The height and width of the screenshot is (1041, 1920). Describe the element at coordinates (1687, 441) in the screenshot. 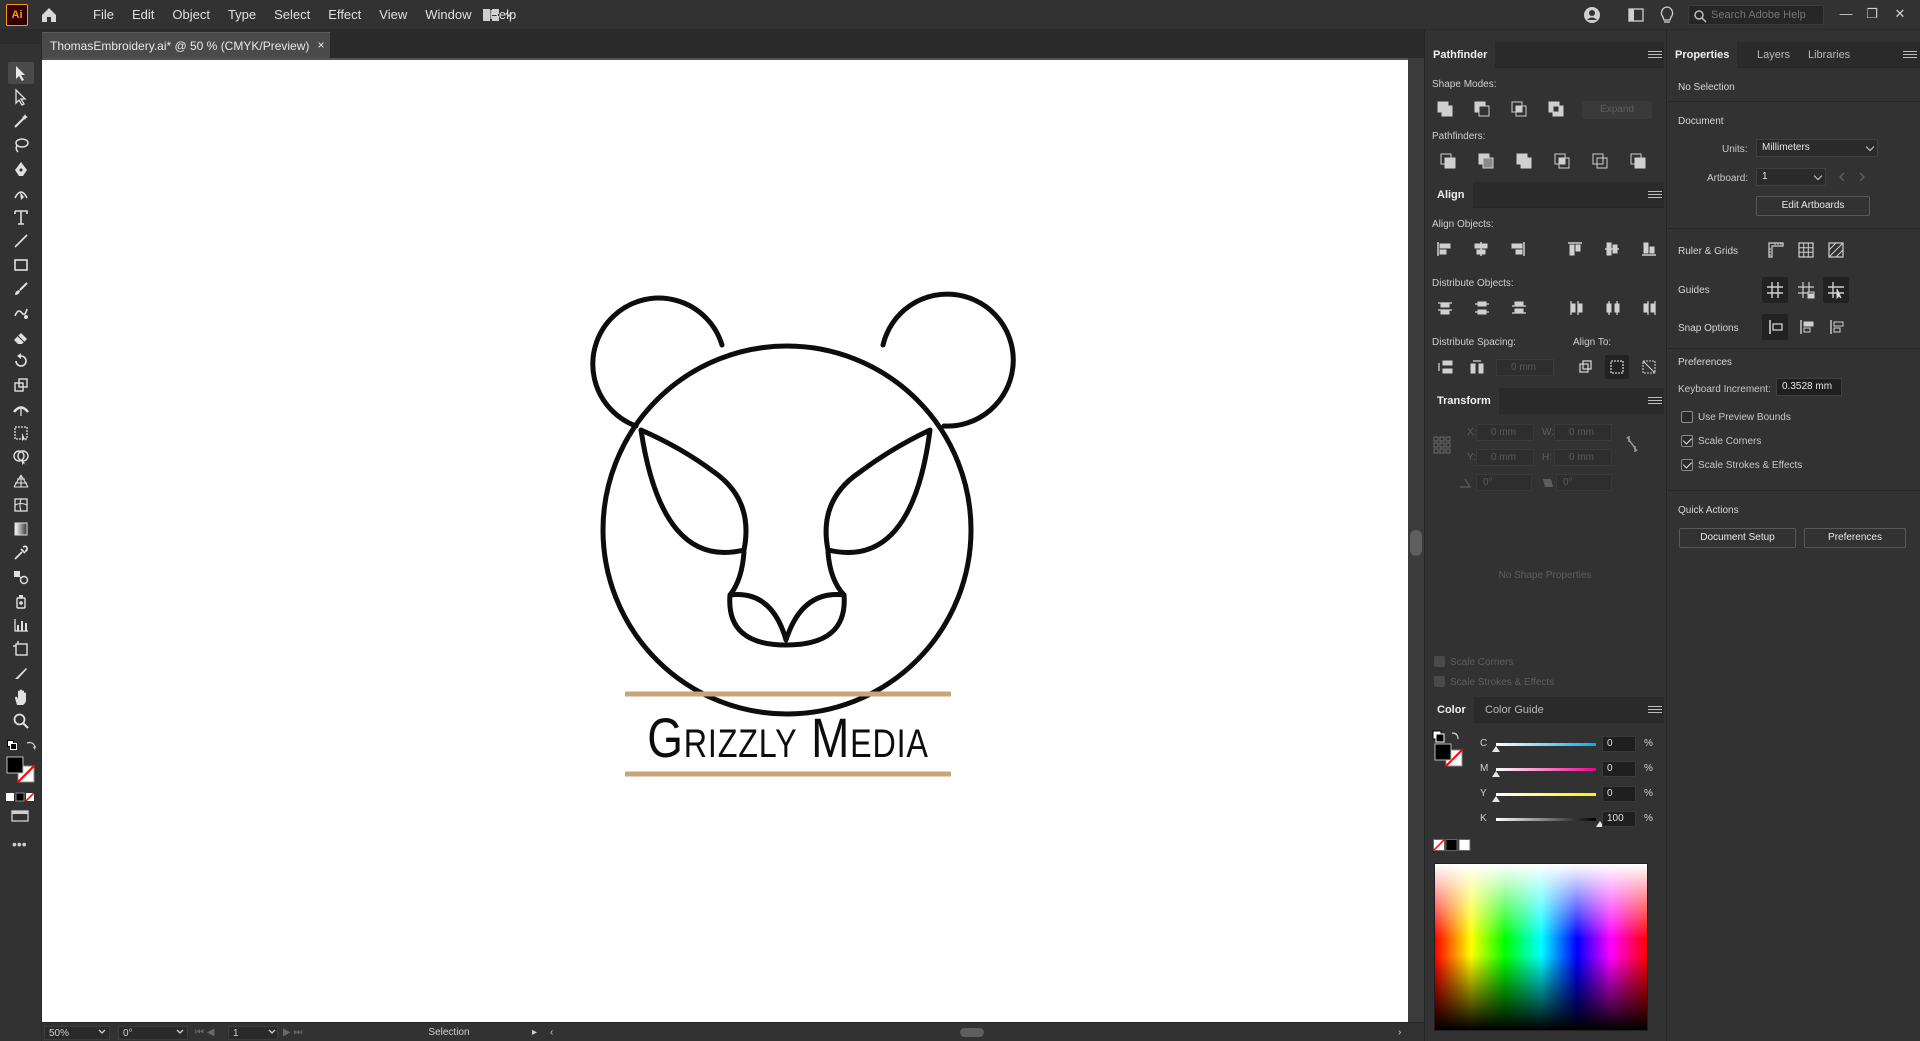

I see `scale-corners-checkbox` at that location.